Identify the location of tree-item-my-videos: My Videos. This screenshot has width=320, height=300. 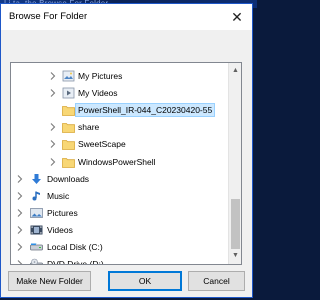
(118, 93).